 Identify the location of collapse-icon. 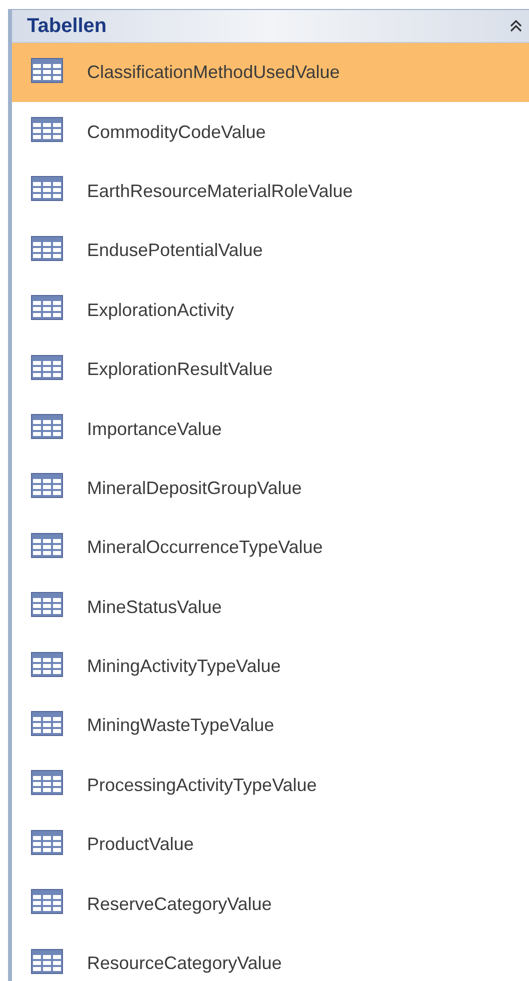
(516, 26).